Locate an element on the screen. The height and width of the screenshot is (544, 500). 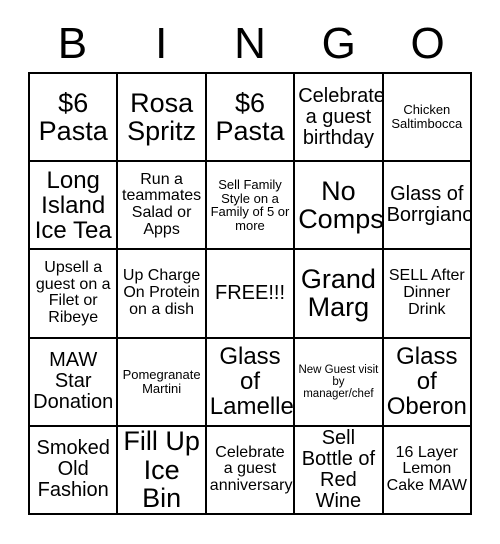
bingo-cell-o3: SELL After Dinner Drink is located at coordinates (427, 294).